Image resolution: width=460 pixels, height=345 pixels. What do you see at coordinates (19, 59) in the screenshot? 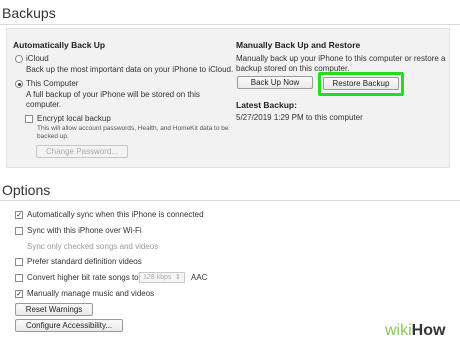
I see `icloud-radio` at bounding box center [19, 59].